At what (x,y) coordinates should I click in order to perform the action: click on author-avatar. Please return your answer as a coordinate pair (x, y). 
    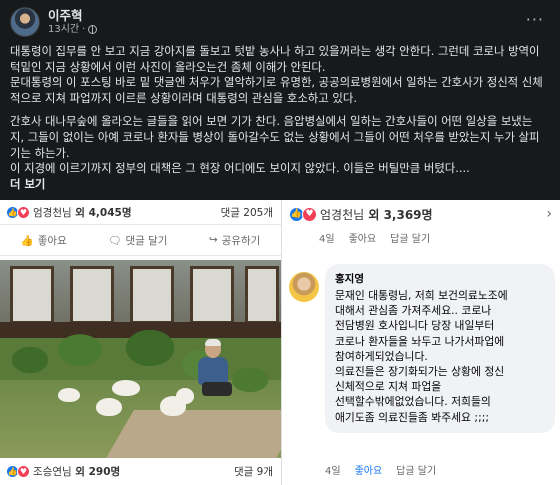
    Looking at the image, I should click on (25, 22).